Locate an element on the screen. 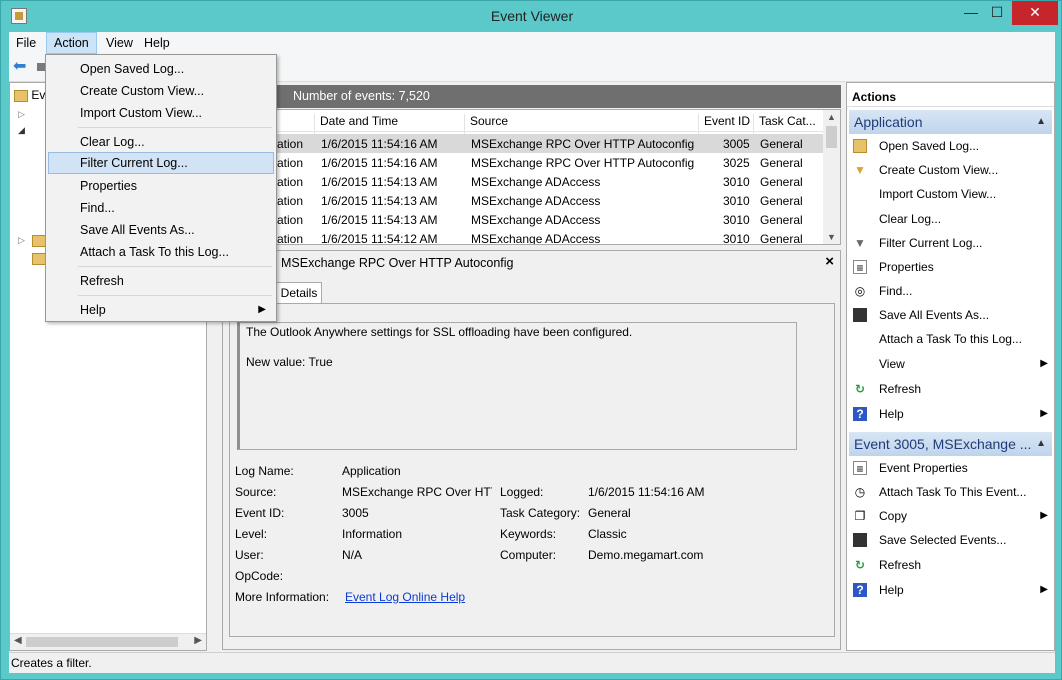  scroll-left-icon: ◀ is located at coordinates (18, 640).